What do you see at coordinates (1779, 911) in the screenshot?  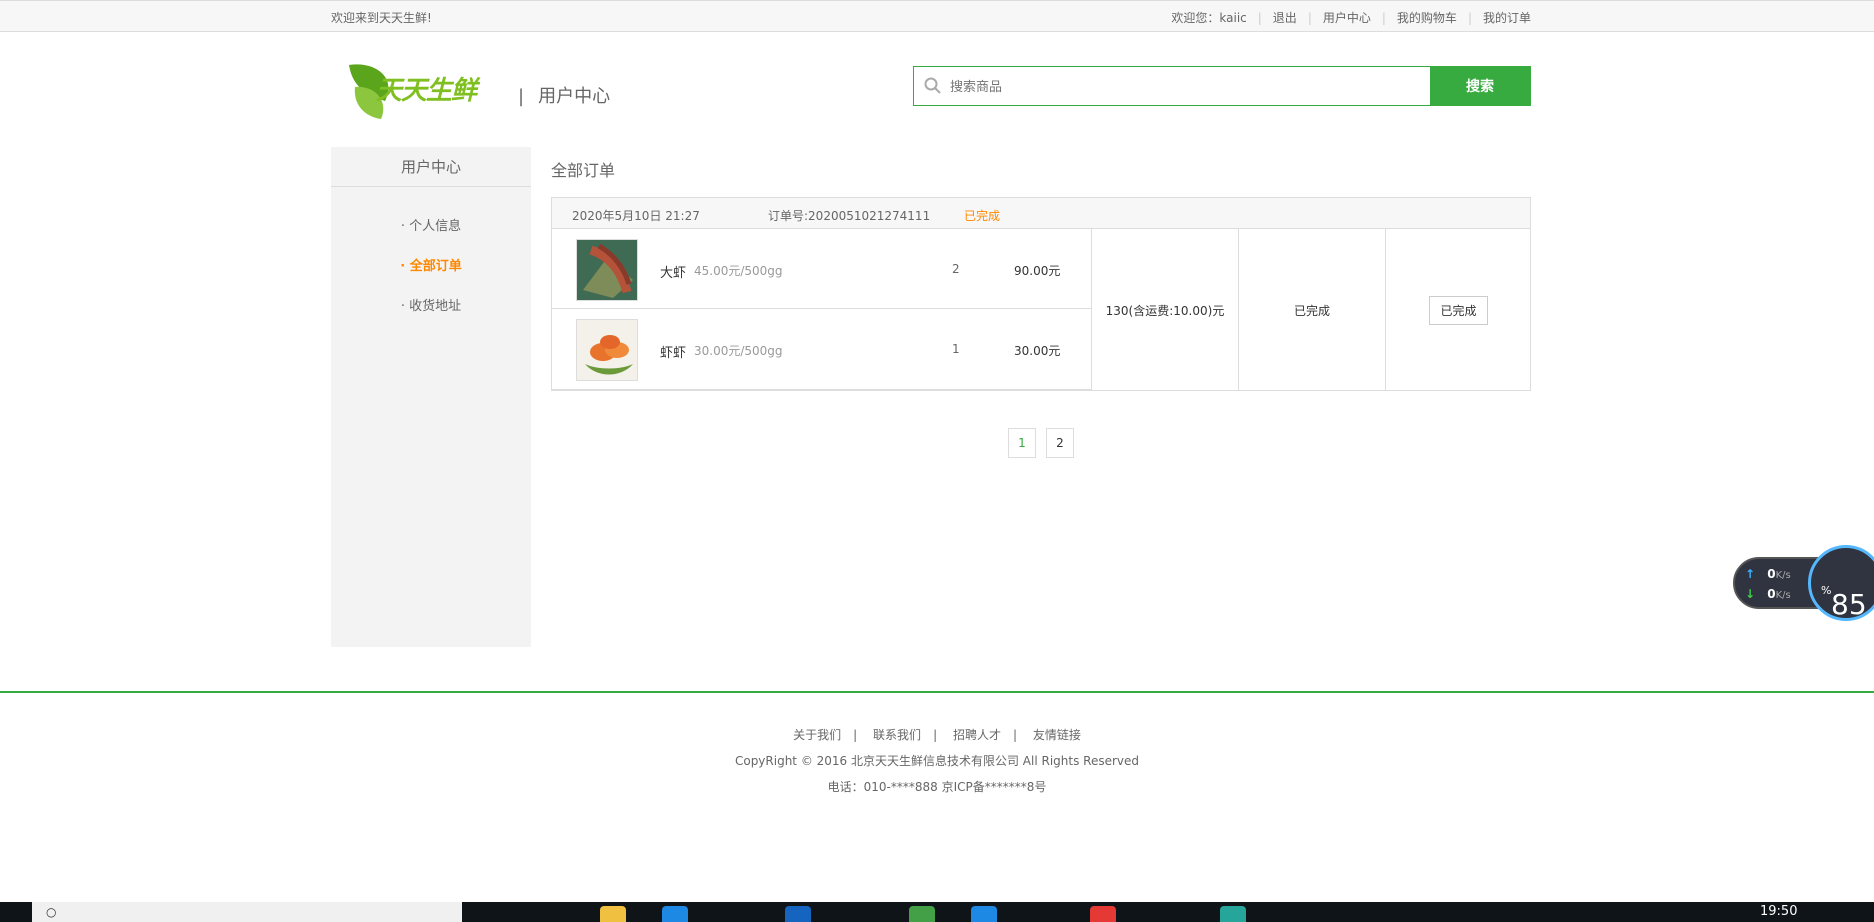 I see `clock: 19:50` at bounding box center [1779, 911].